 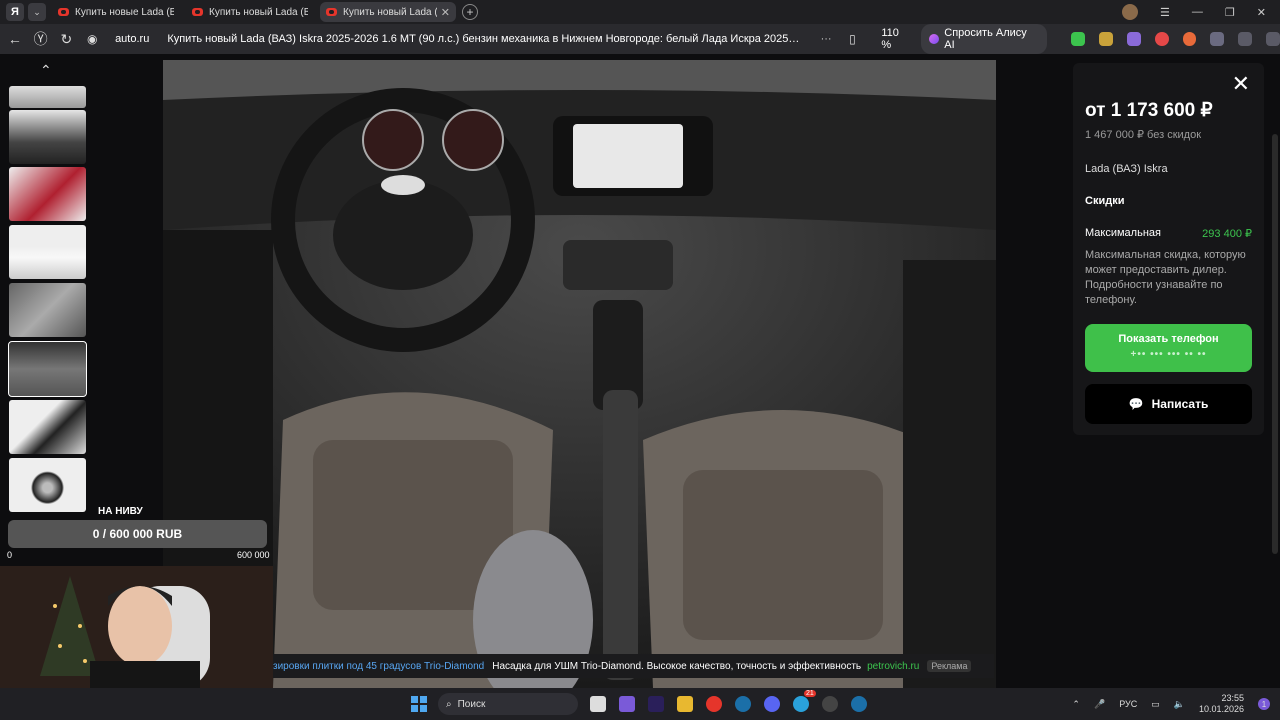 What do you see at coordinates (1136, 404) in the screenshot?
I see `chat-icon: 💬` at bounding box center [1136, 404].